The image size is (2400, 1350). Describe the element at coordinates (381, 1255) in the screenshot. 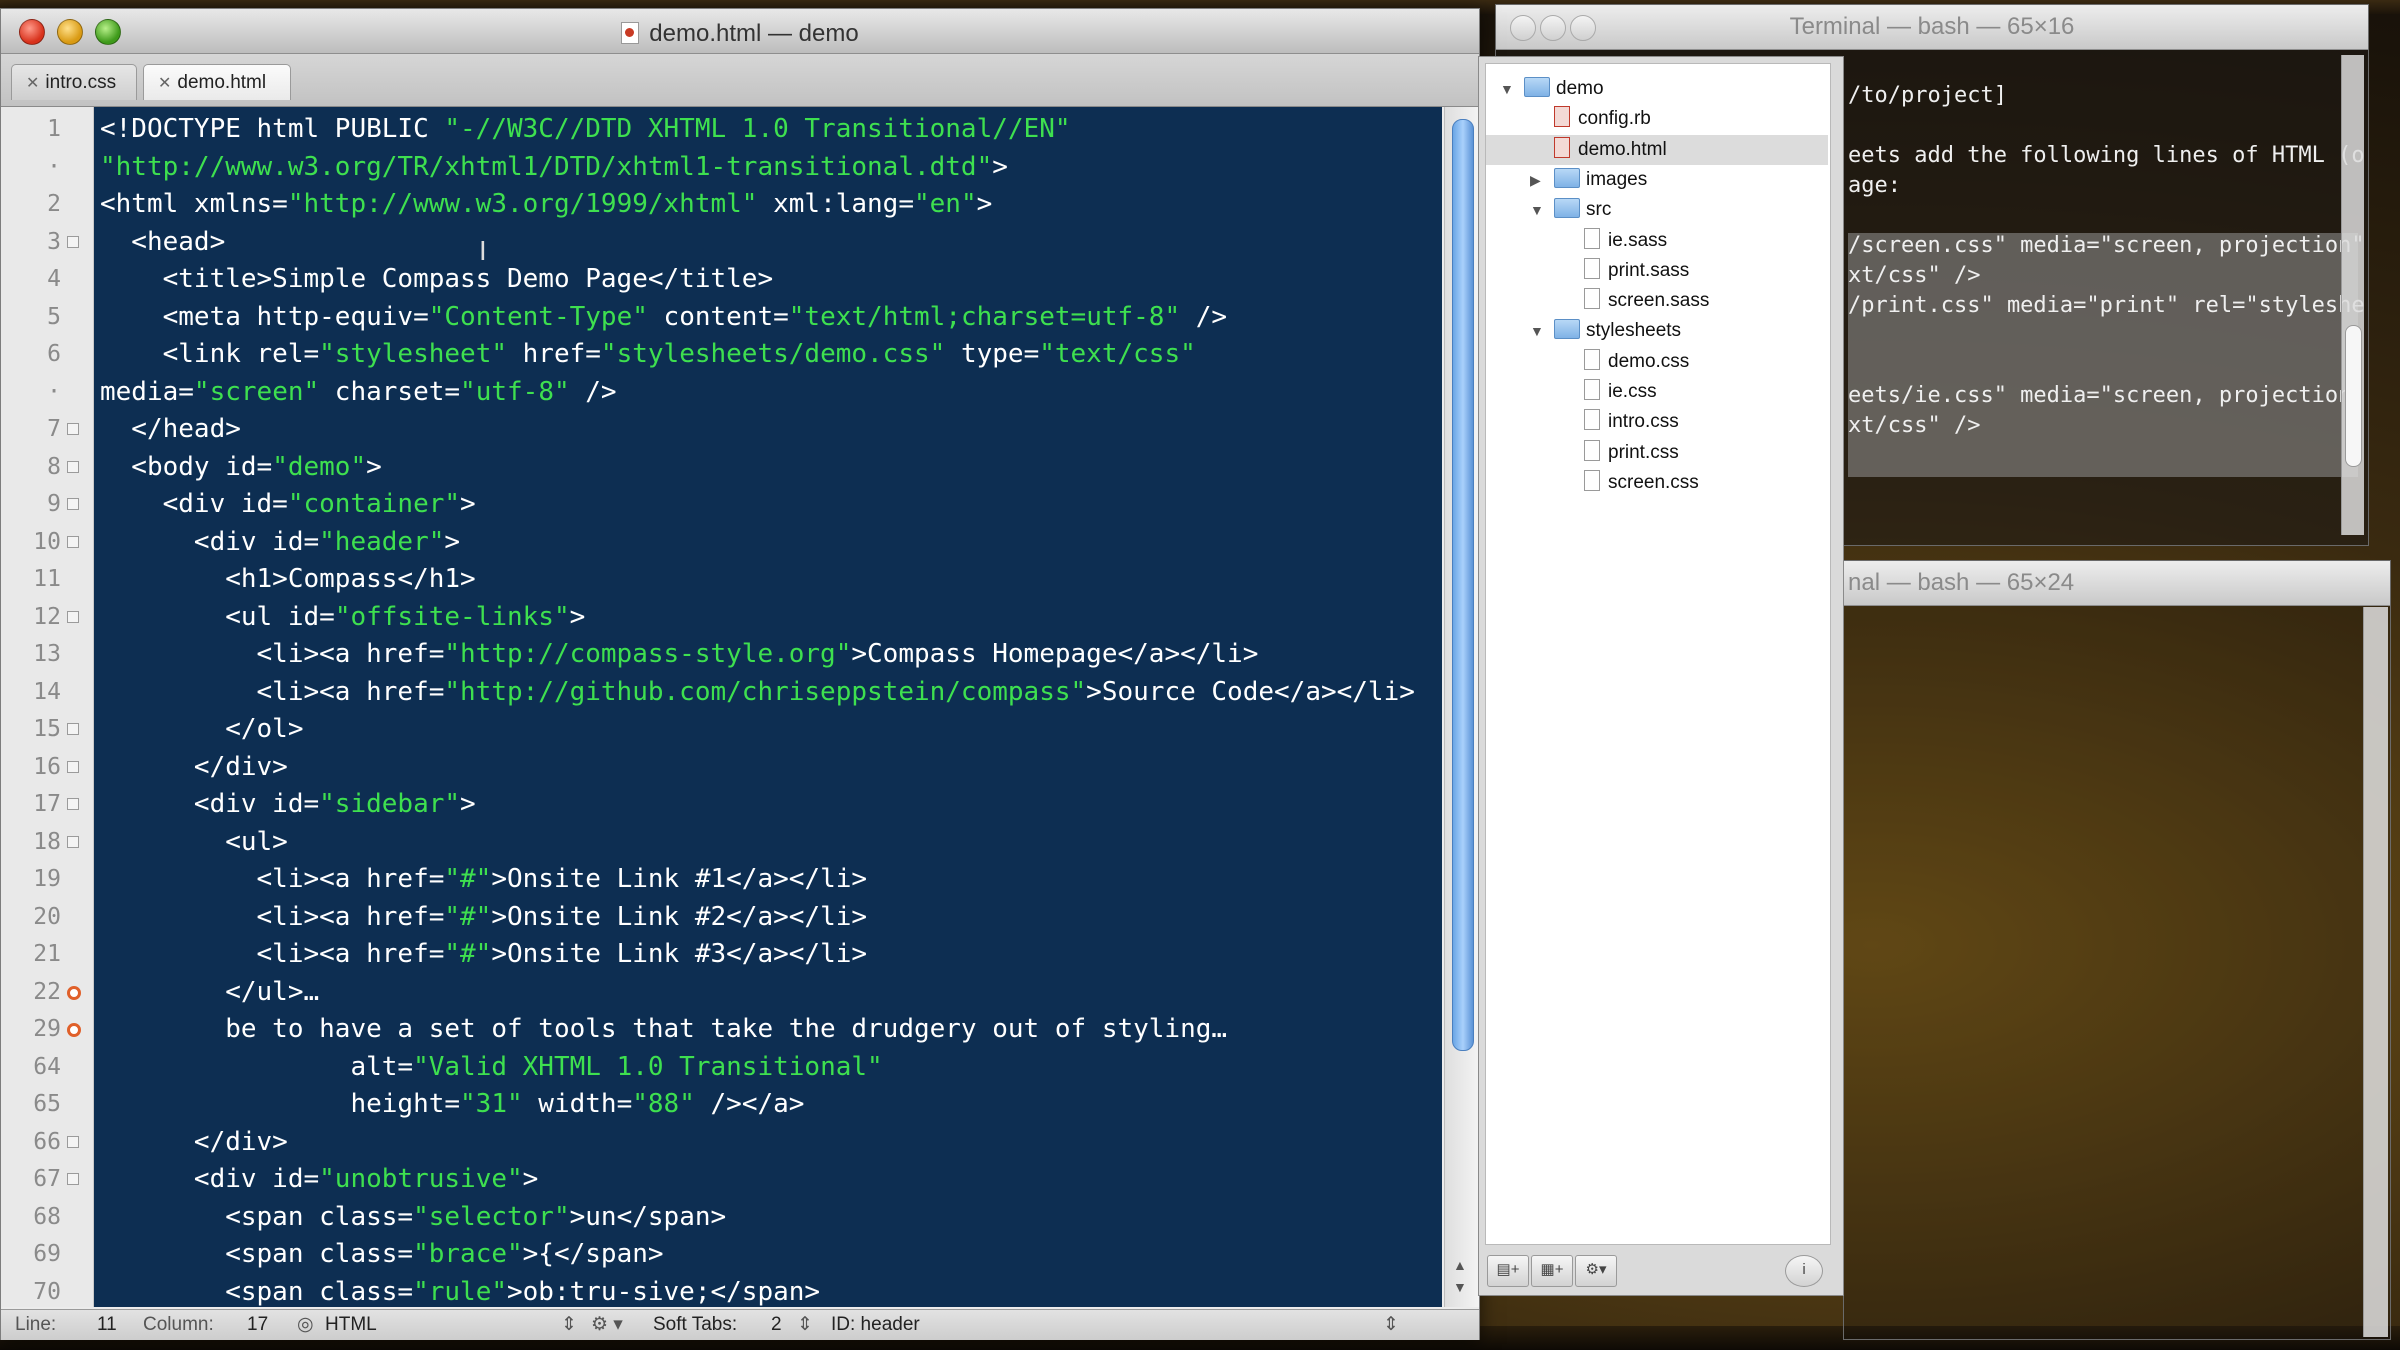

I see `code-line: <span class="brace">{</span>` at that location.